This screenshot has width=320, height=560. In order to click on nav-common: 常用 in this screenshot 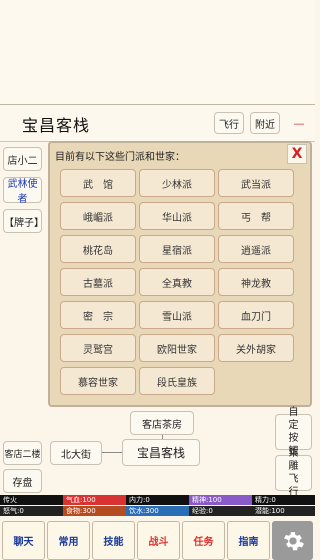, I will do `click(68, 540)`.